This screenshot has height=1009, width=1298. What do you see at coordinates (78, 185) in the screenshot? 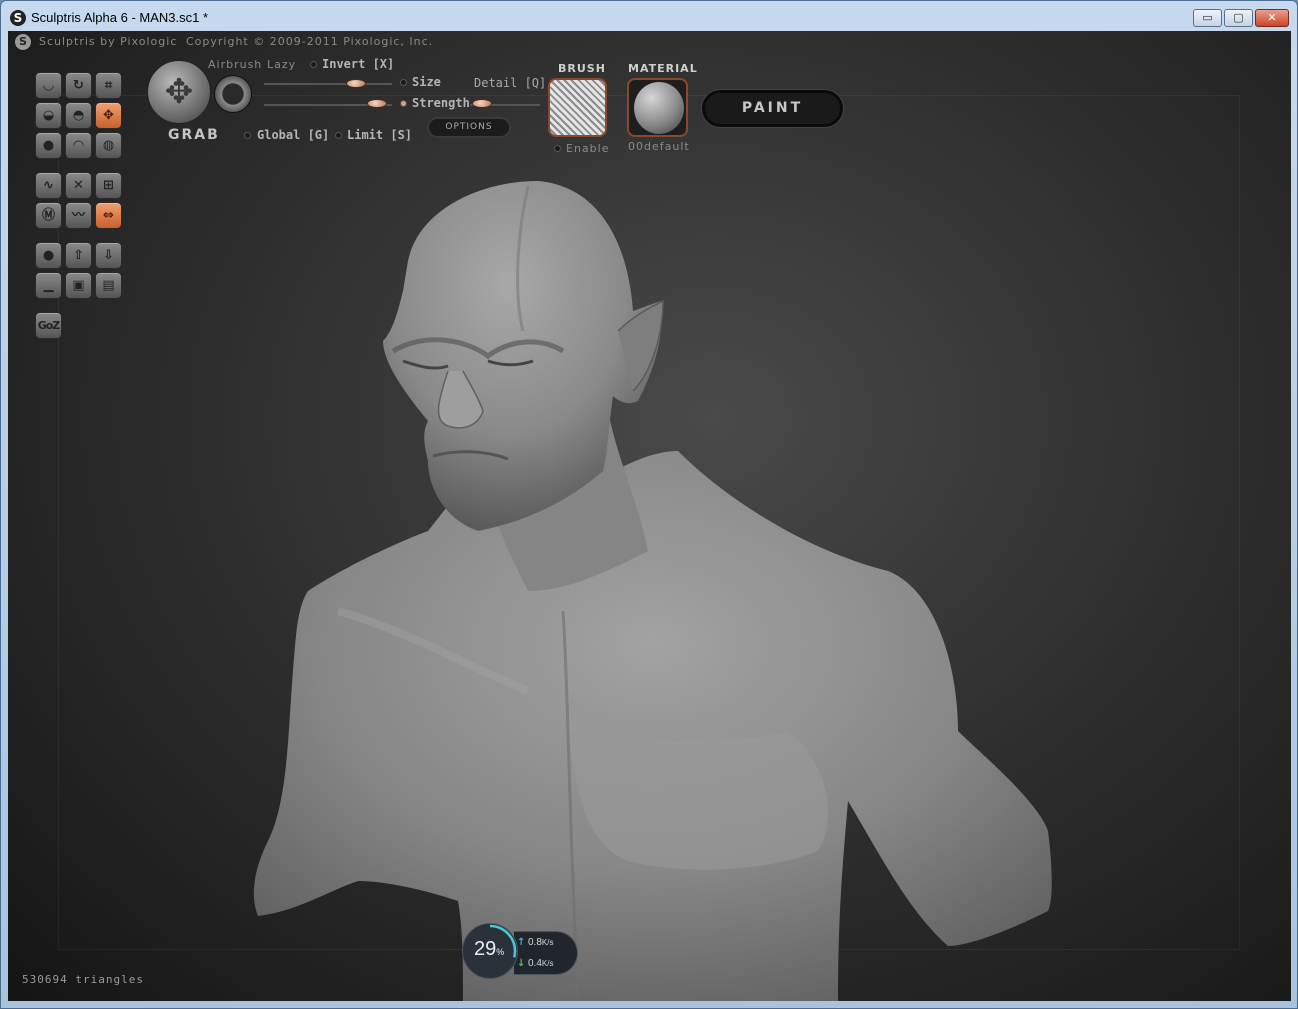
I see `reduce-selection-button: ✕` at bounding box center [78, 185].